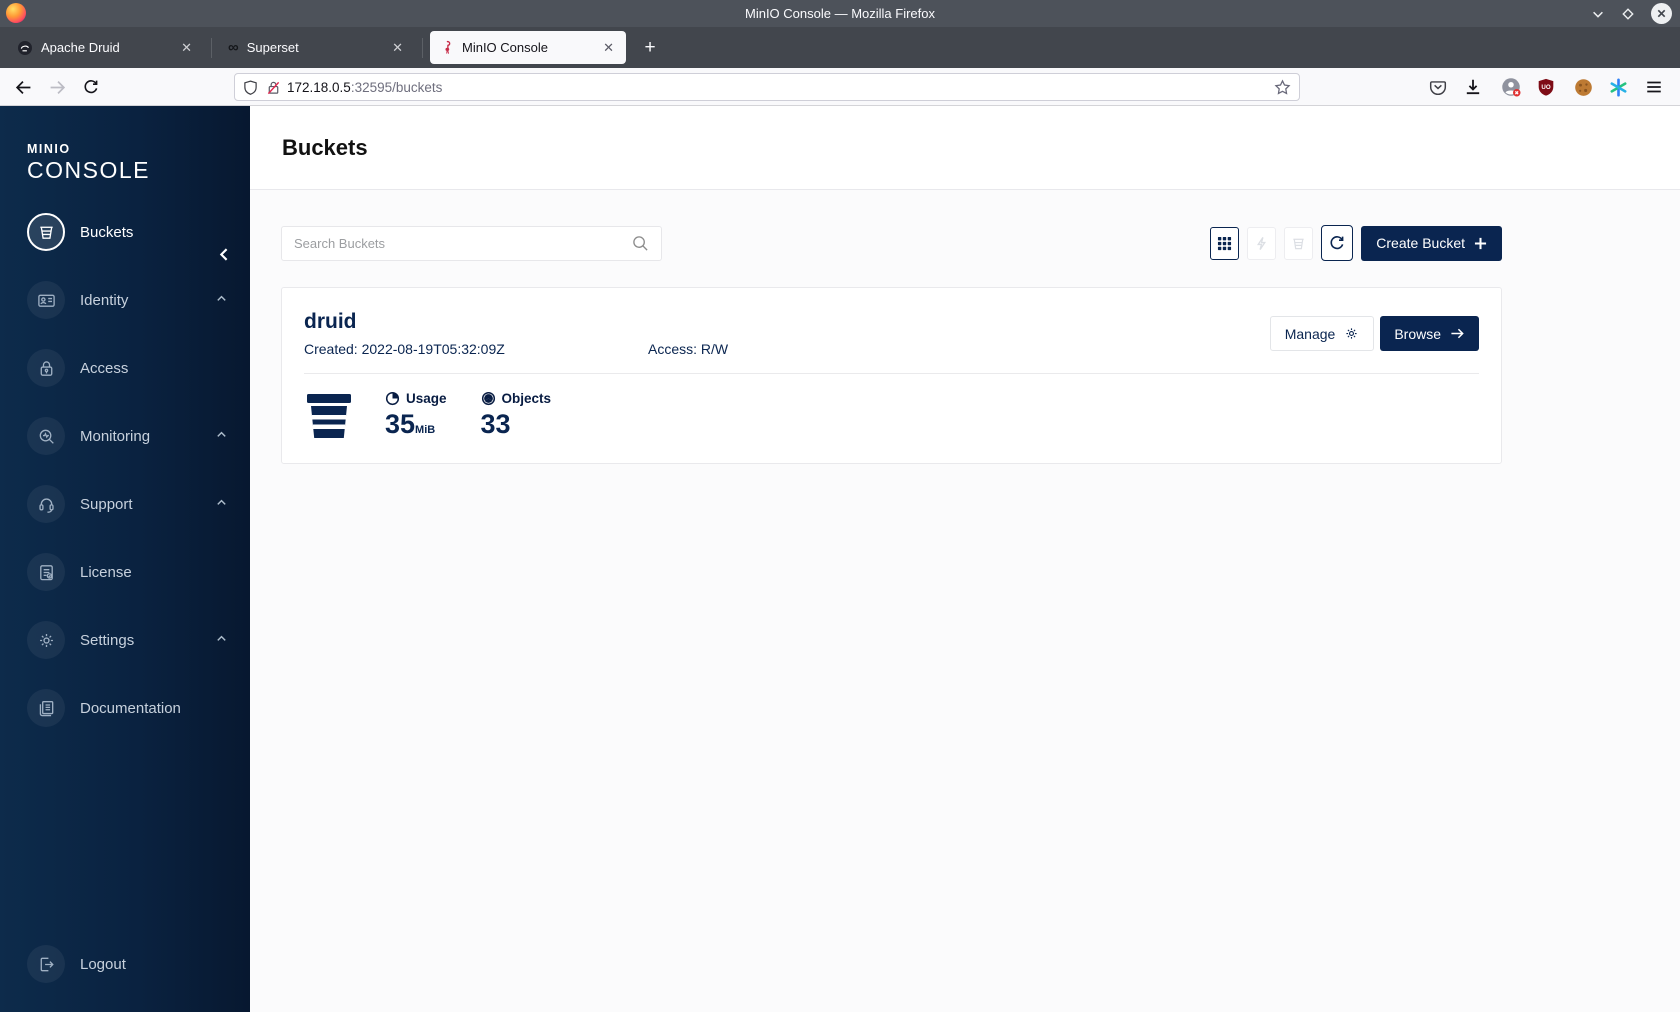 The width and height of the screenshot is (1680, 1012). What do you see at coordinates (1511, 87) in the screenshot?
I see `account-extension-icon` at bounding box center [1511, 87].